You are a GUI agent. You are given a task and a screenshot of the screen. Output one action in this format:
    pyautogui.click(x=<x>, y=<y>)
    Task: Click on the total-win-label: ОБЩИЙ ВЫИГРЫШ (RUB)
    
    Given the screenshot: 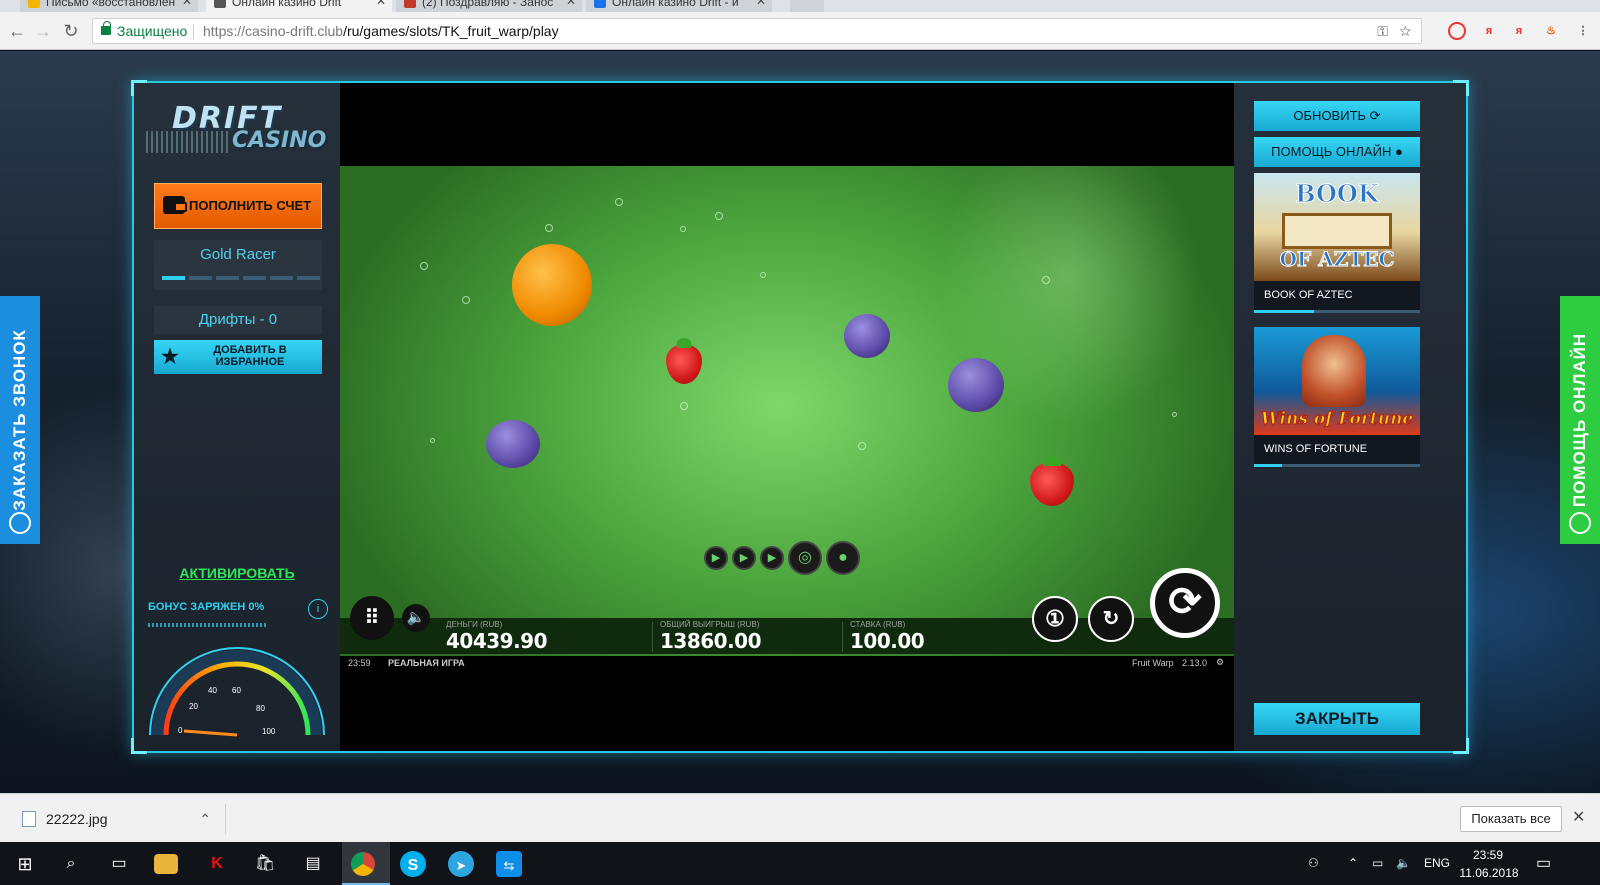 What is the action you would take?
    pyautogui.click(x=710, y=624)
    